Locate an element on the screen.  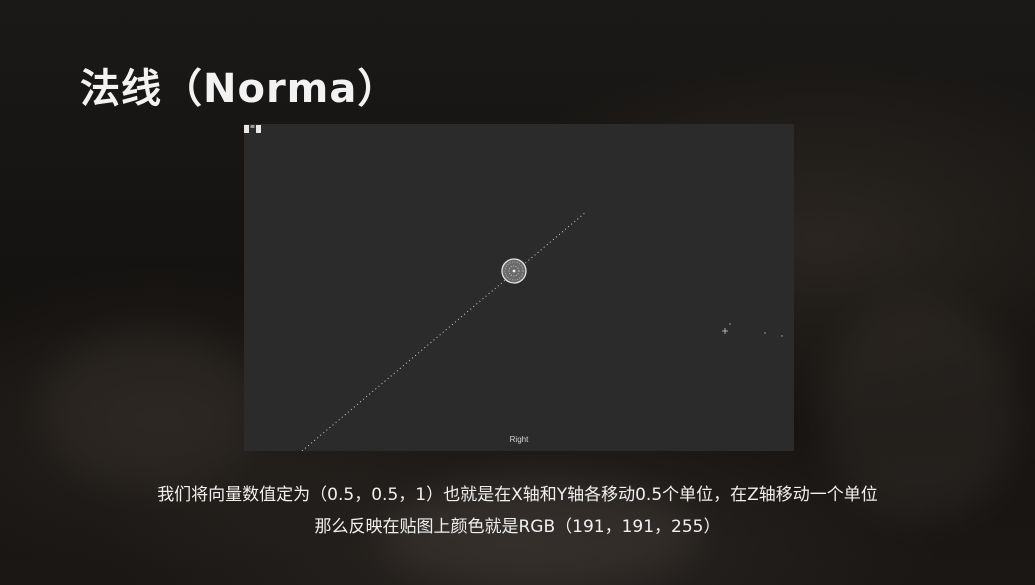
caption-line-2: 那么反映在贴图上颜色就是RGB（191，191，255） is located at coordinates (517, 527).